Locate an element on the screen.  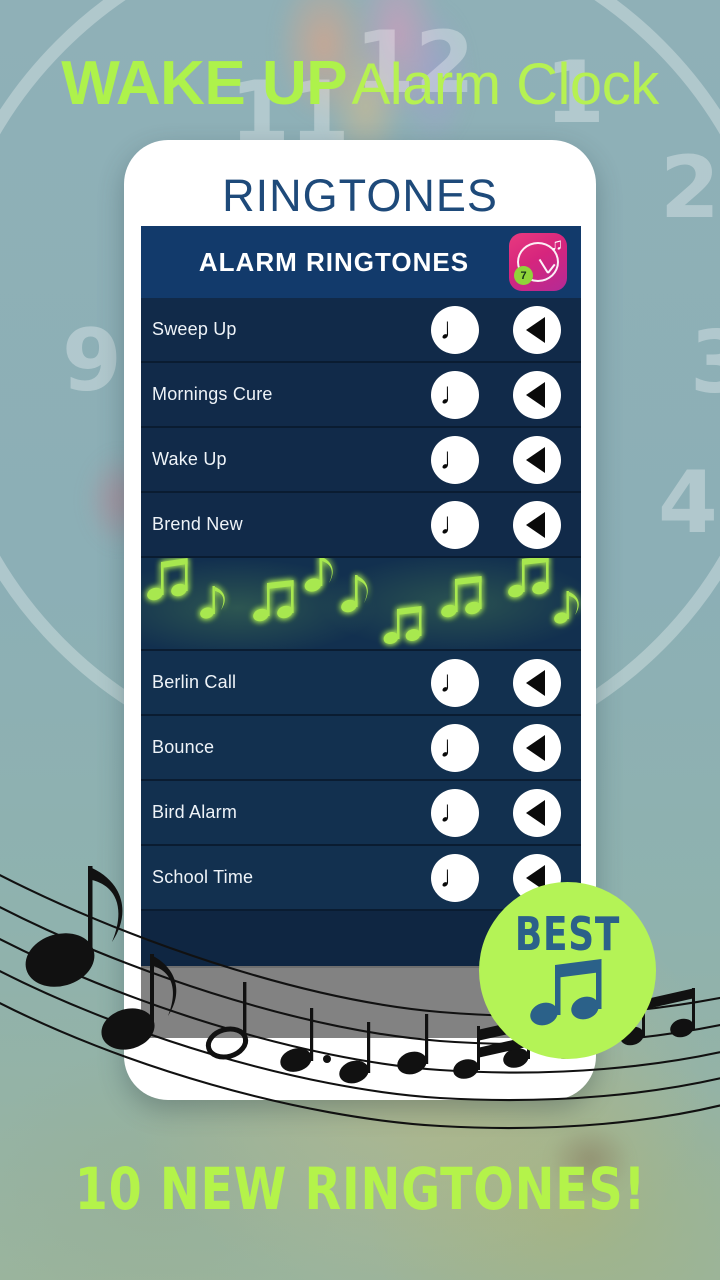
green-music-notes-decoration is located at coordinates (361, 604).